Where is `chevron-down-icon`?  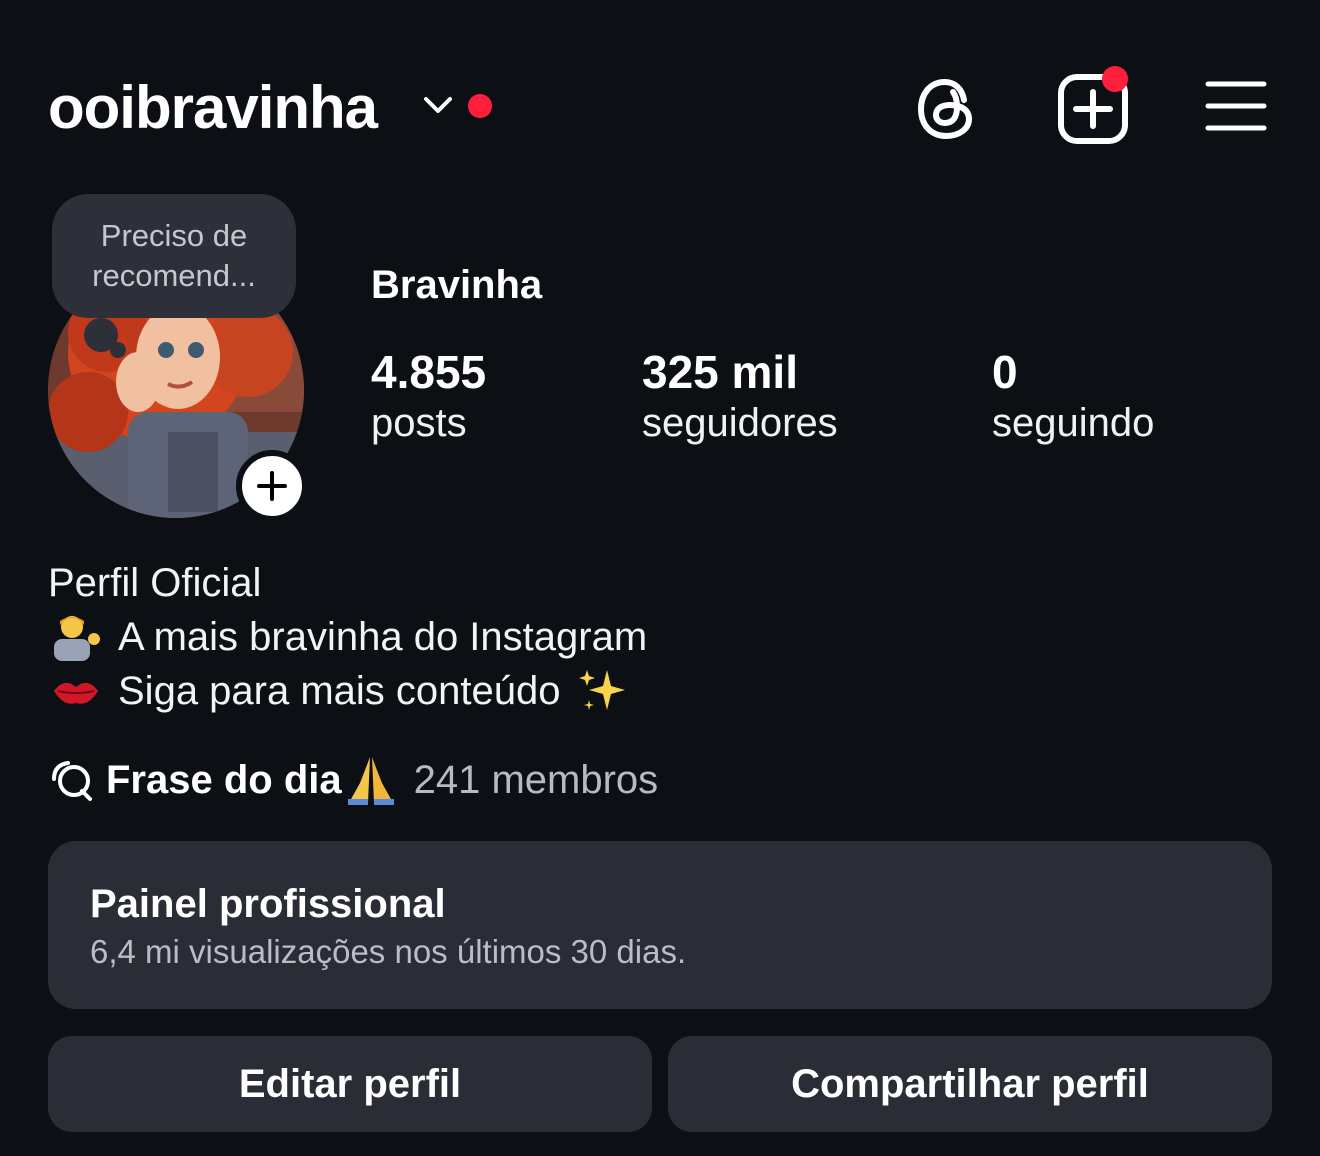 chevron-down-icon is located at coordinates (438, 105).